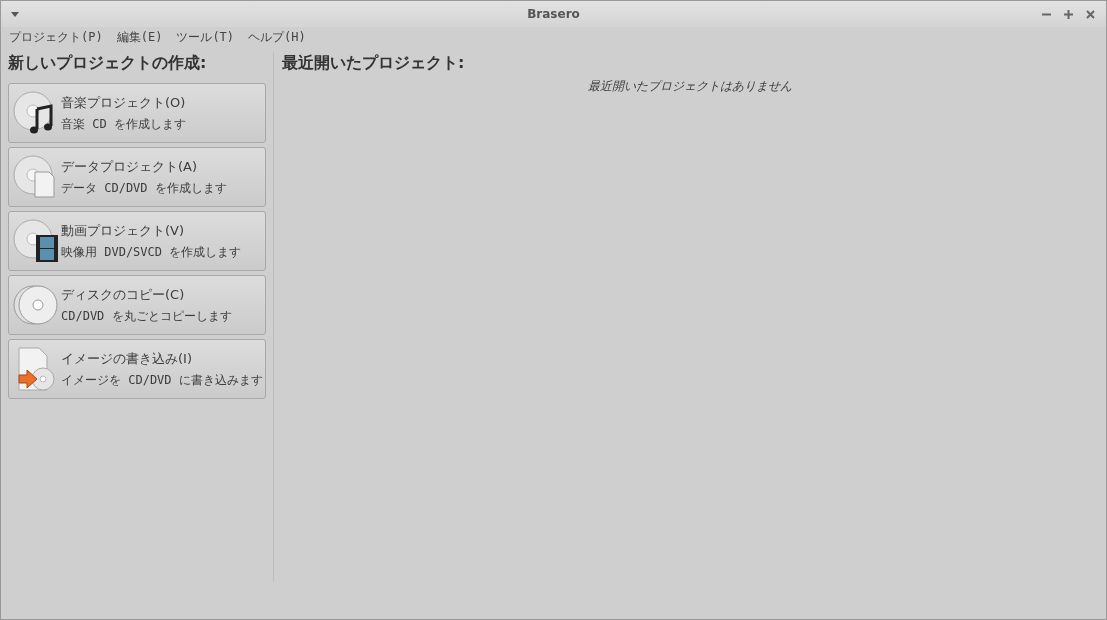  Describe the element at coordinates (108, 63) in the screenshot. I see `section-heading: 新しいプロジェクトの作成:` at that location.